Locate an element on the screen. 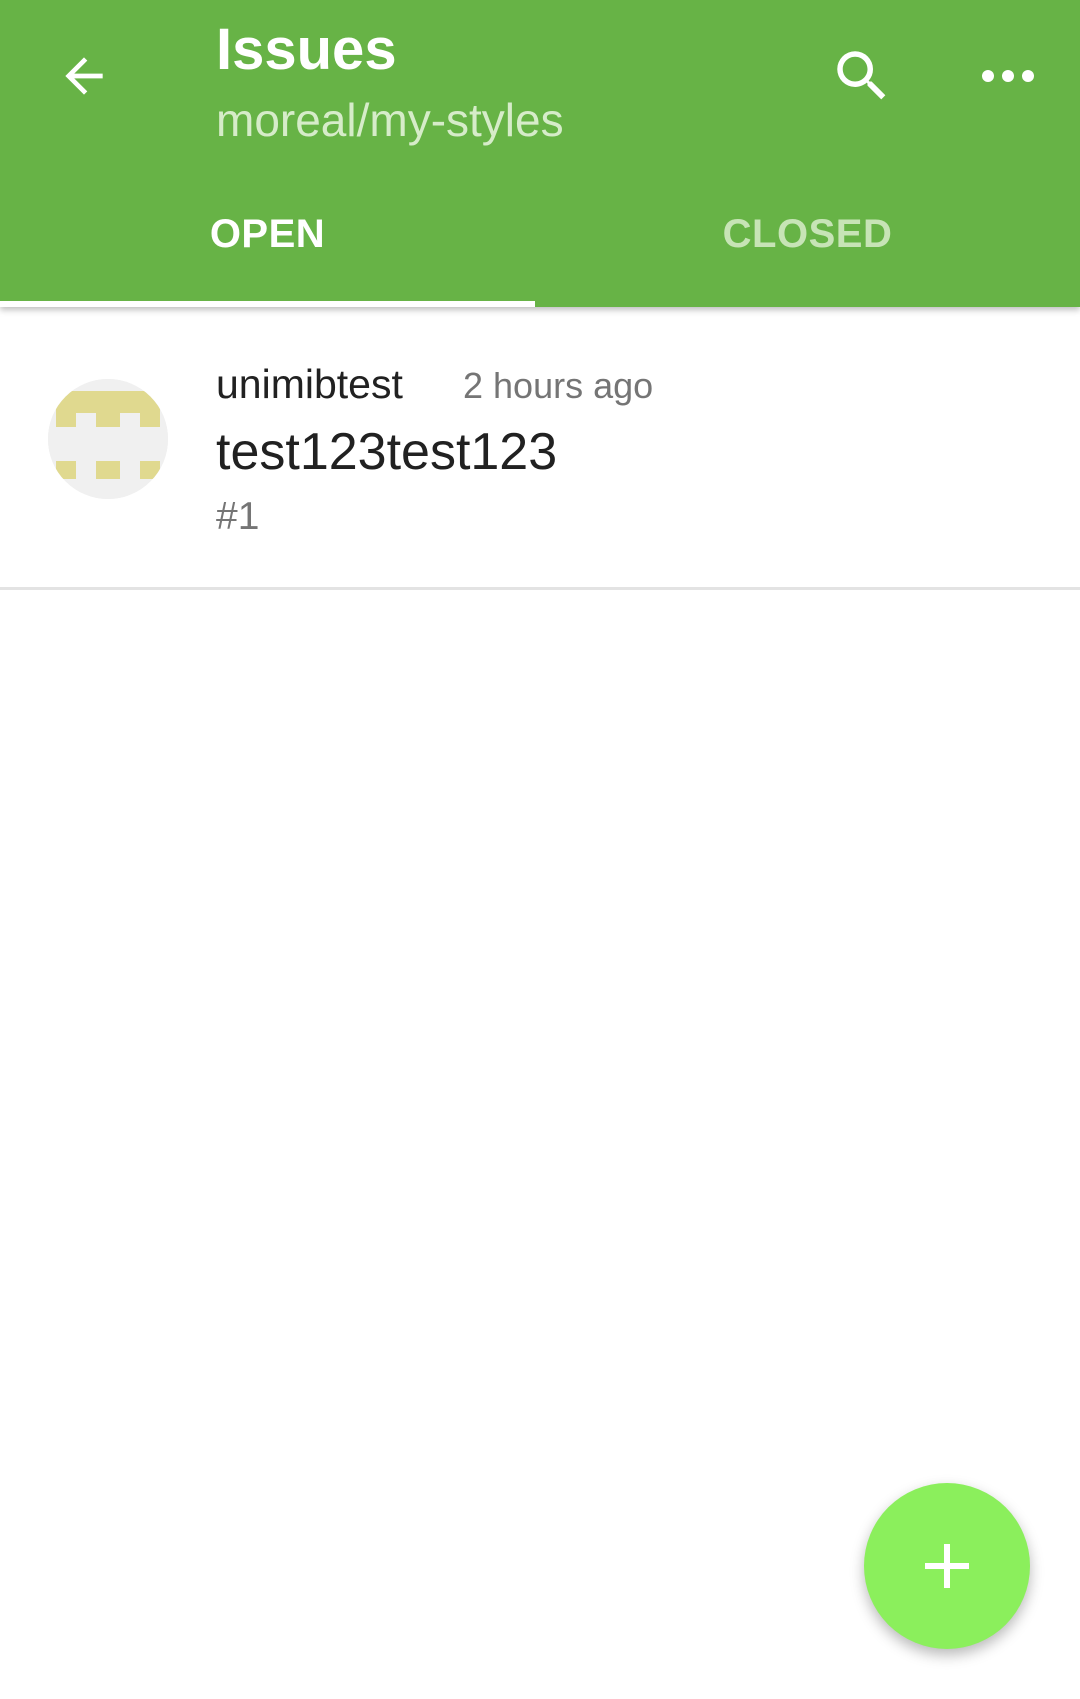  tab-open-label: OPEN is located at coordinates (267, 234).